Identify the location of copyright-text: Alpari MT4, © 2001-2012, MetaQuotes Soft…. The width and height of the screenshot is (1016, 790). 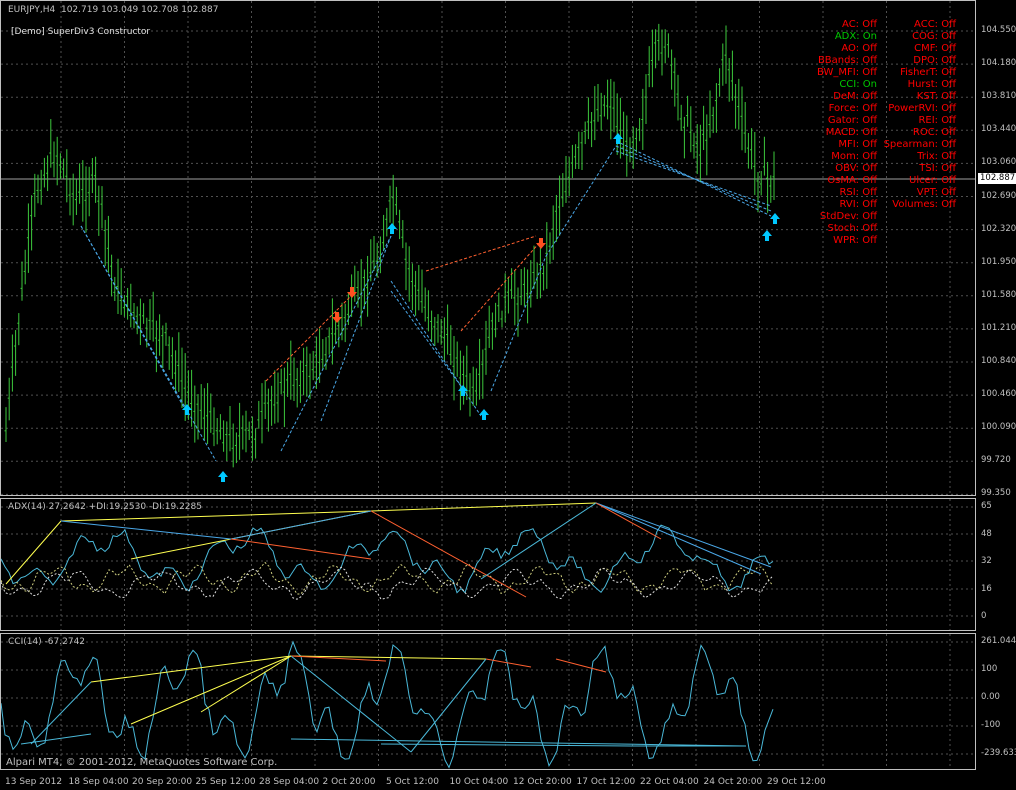
(142, 762).